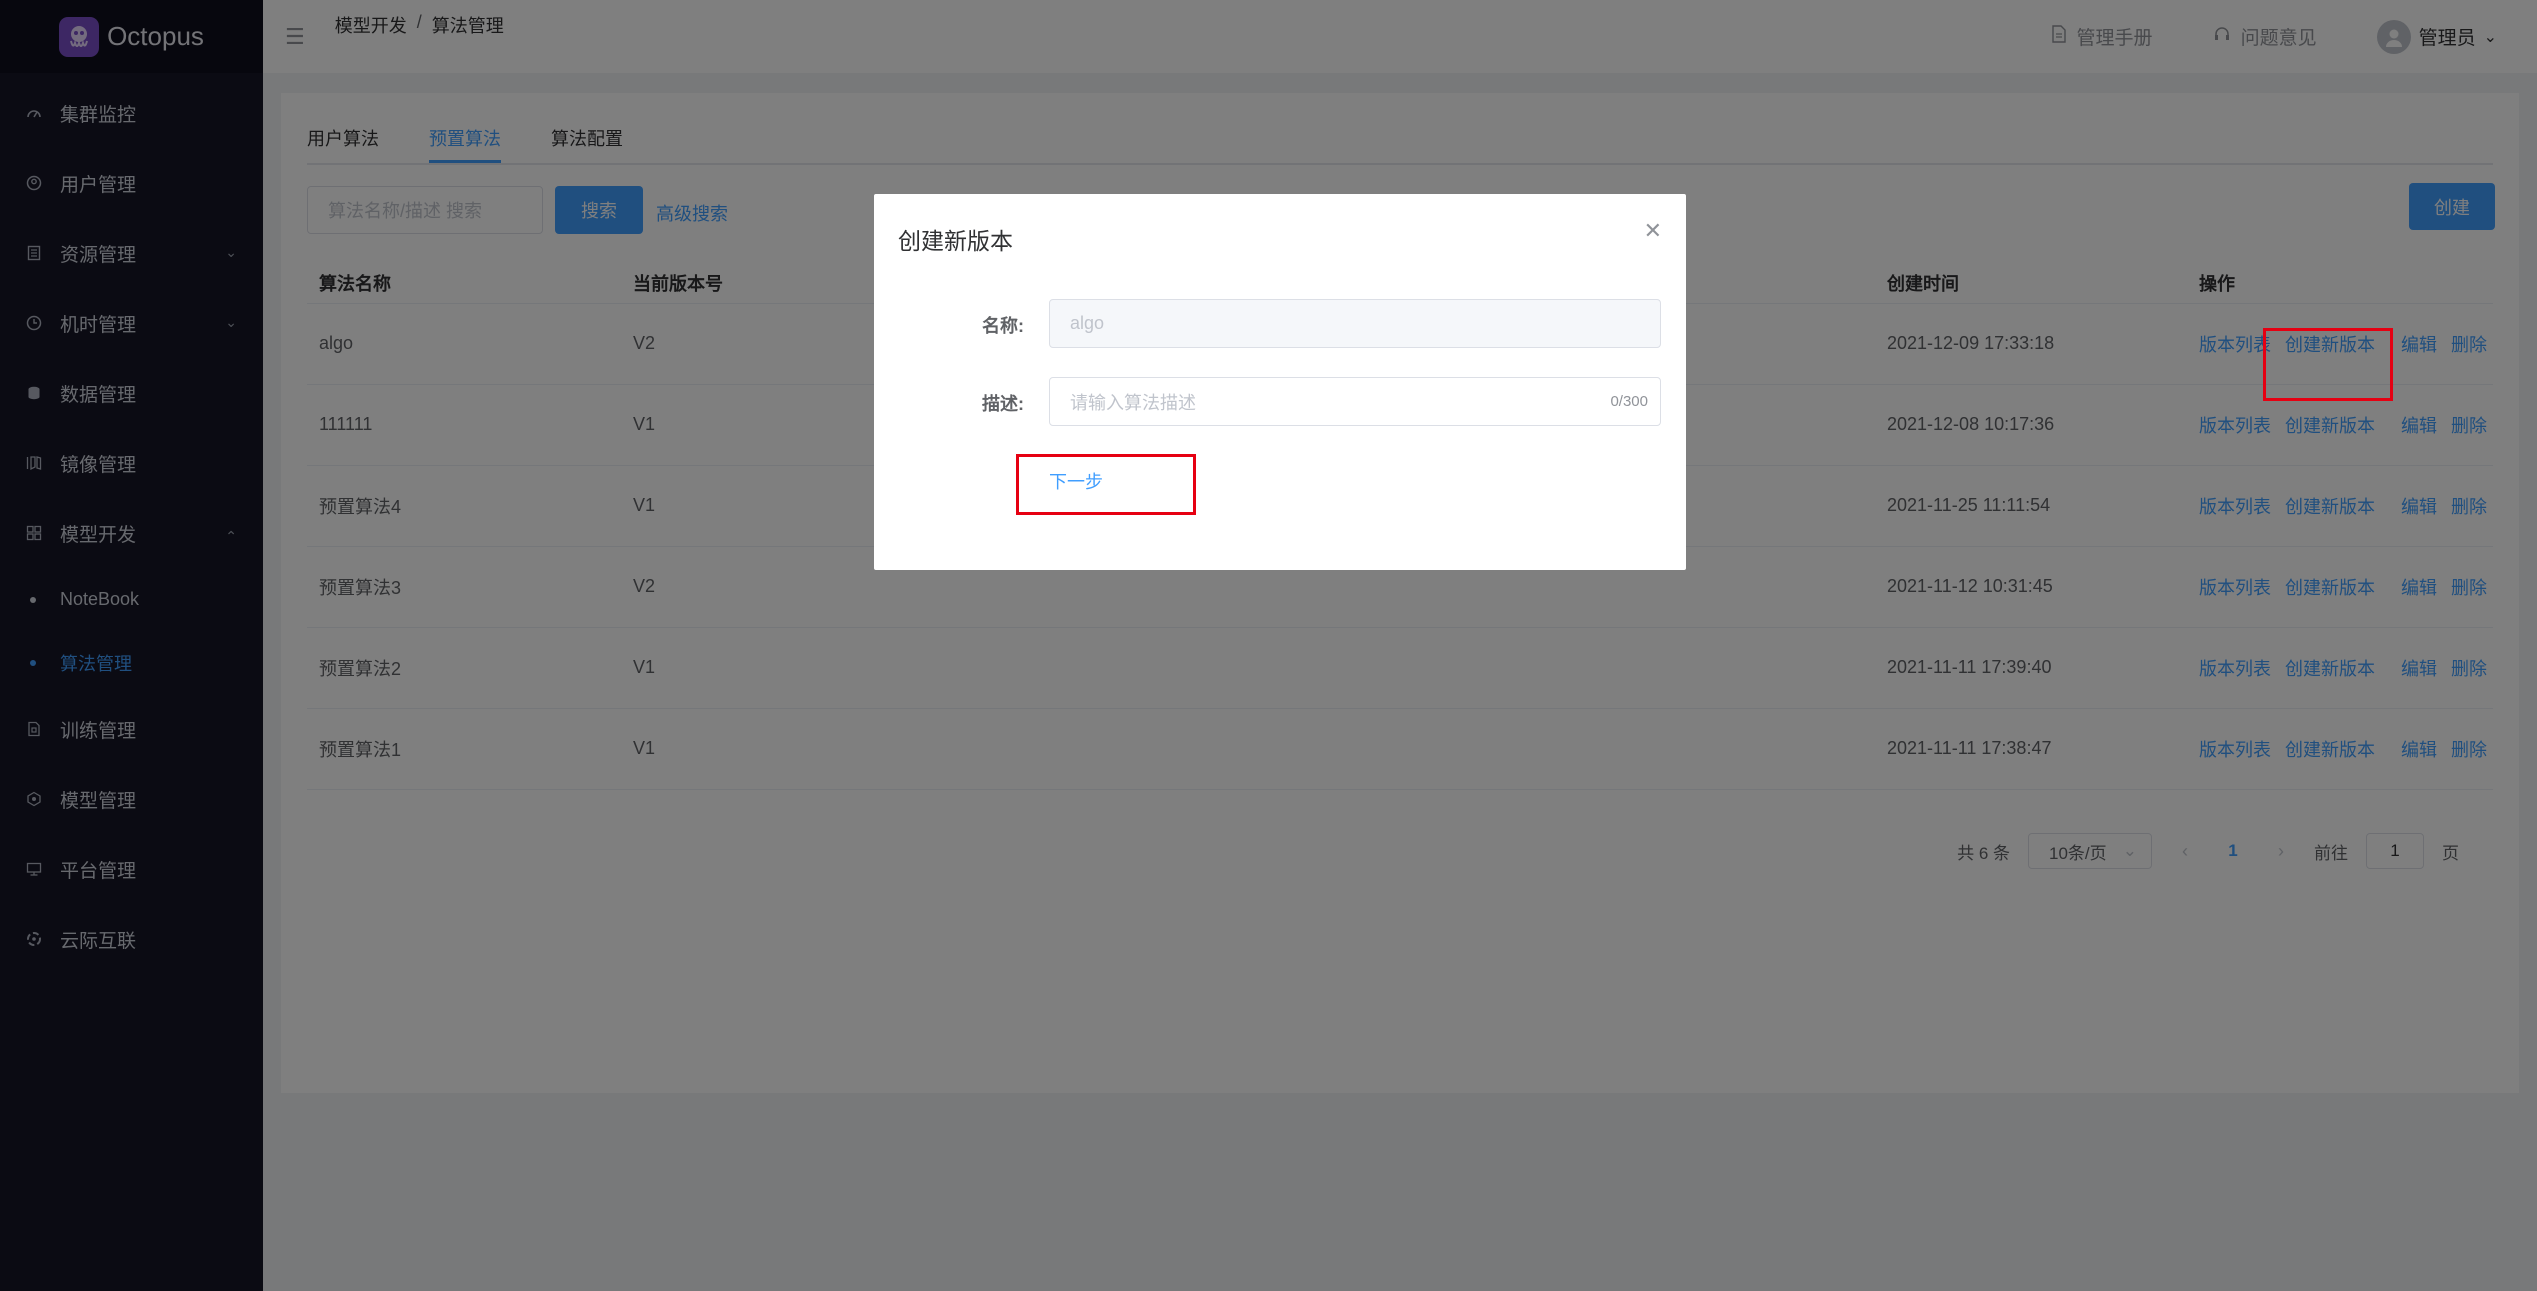 The height and width of the screenshot is (1291, 2537). I want to click on create-version-dialog: 创建新版本 ✕ 名称: algo 描述: 请输入算法描述 0/300 下一步, so click(1280, 382).